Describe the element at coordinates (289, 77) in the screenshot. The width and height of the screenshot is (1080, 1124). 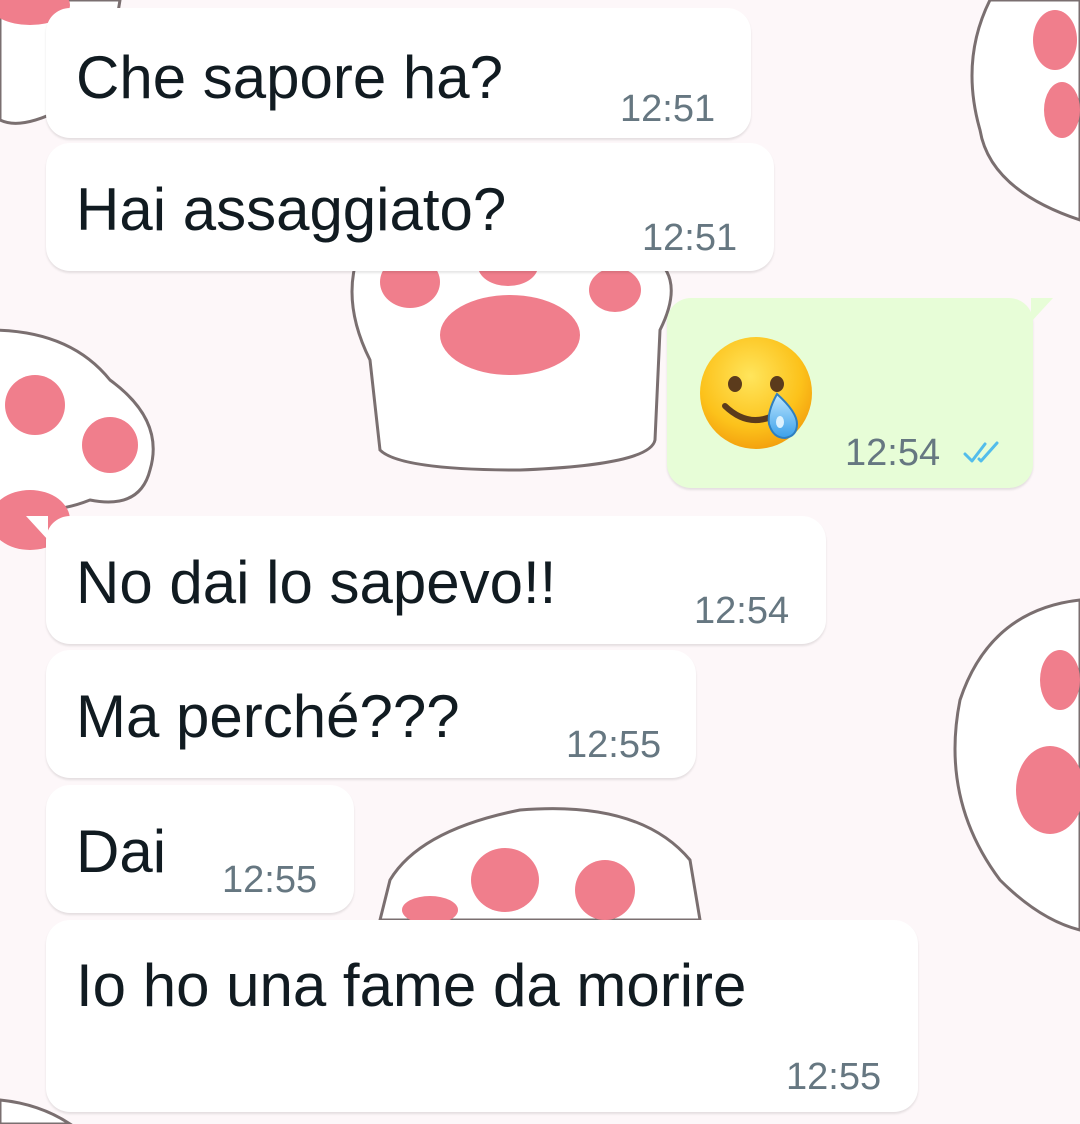
I see `message-text: Che sapore ha?` at that location.